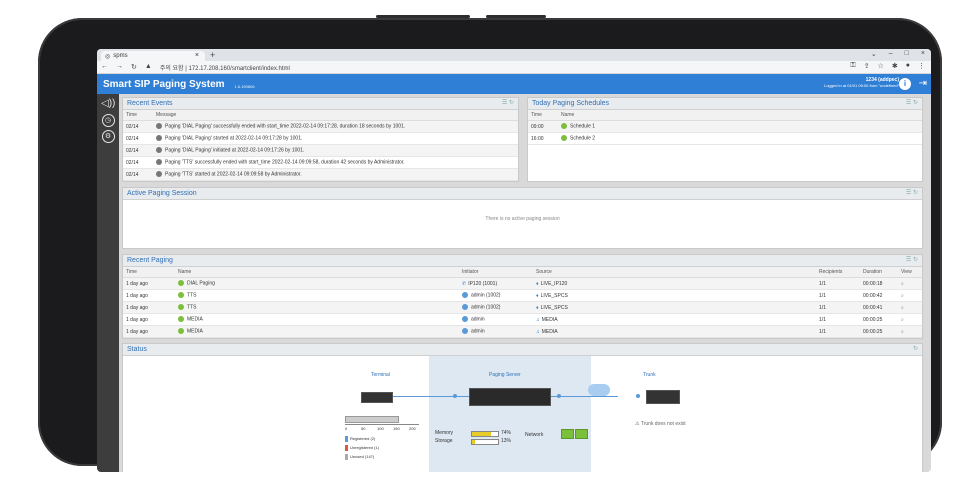 This screenshot has height=477, width=959. What do you see at coordinates (212, 55) in the screenshot?
I see `new-tab-button: +` at bounding box center [212, 55].